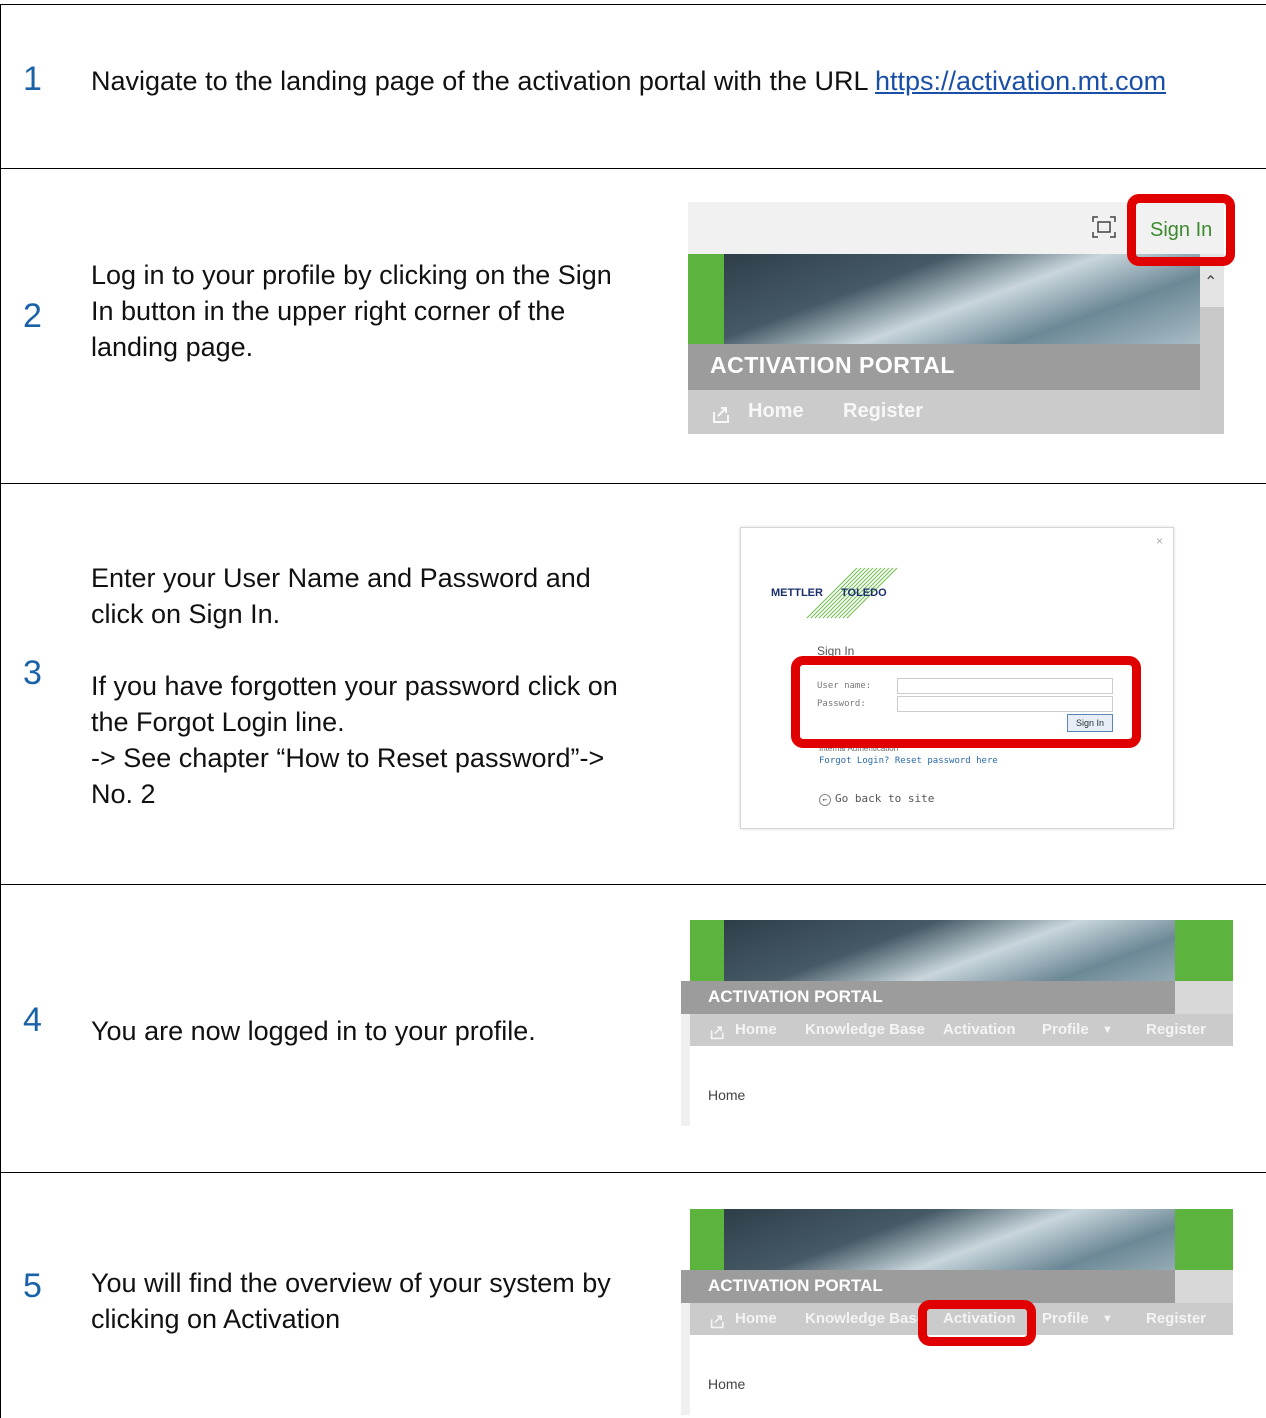  What do you see at coordinates (32, 79) in the screenshot?
I see `step-number: 1` at bounding box center [32, 79].